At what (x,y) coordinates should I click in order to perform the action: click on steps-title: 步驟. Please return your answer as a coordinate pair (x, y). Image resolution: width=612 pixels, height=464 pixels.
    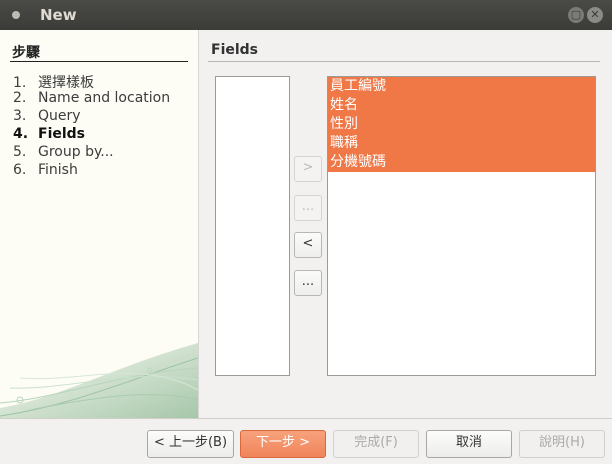
    Looking at the image, I should click on (26, 53).